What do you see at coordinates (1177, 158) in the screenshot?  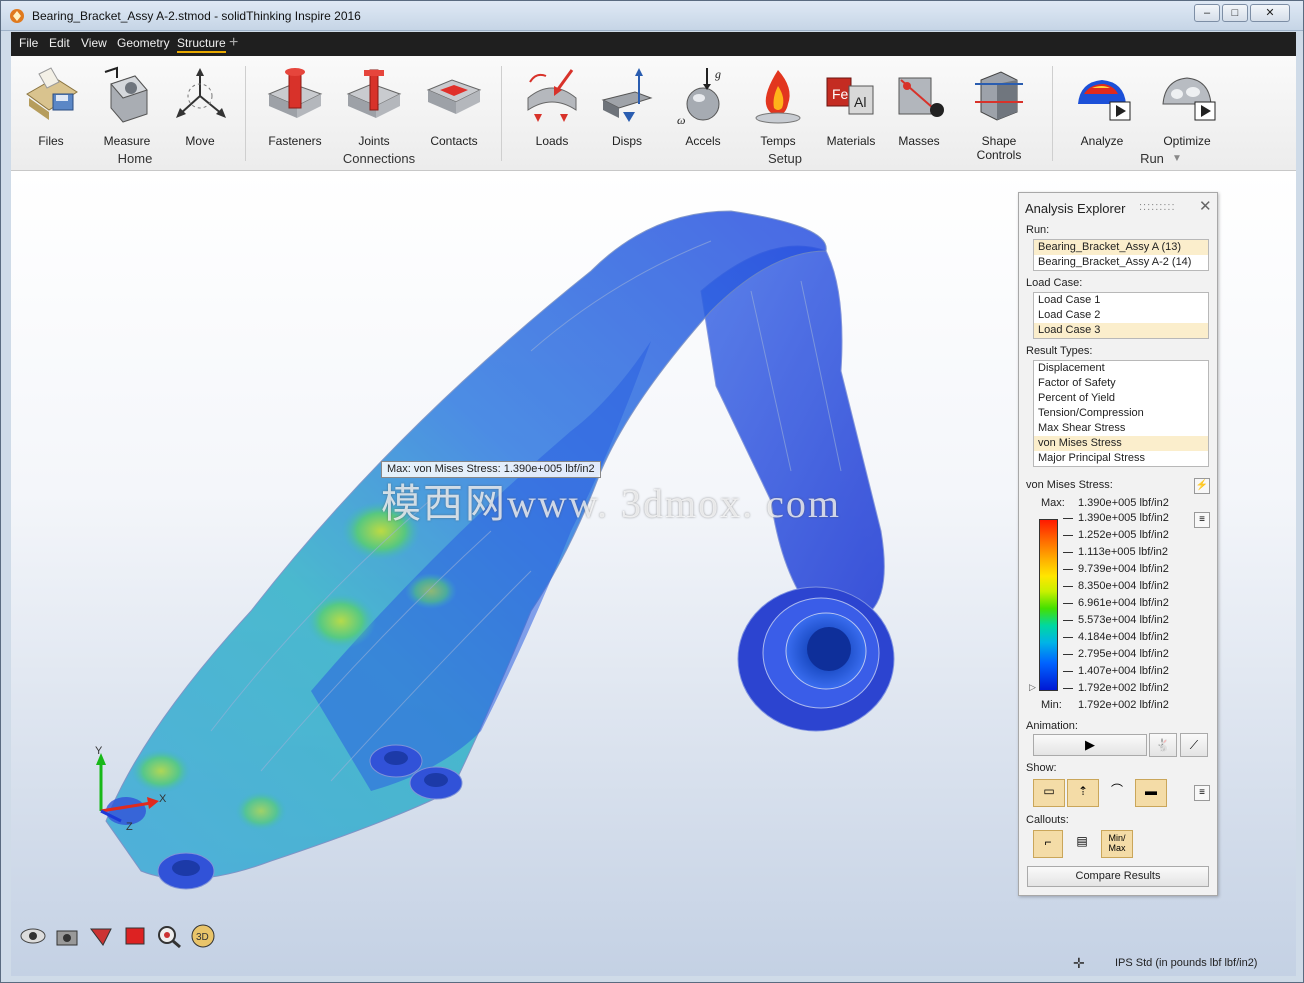 I see `run-dropdown-arrow: ▼` at bounding box center [1177, 158].